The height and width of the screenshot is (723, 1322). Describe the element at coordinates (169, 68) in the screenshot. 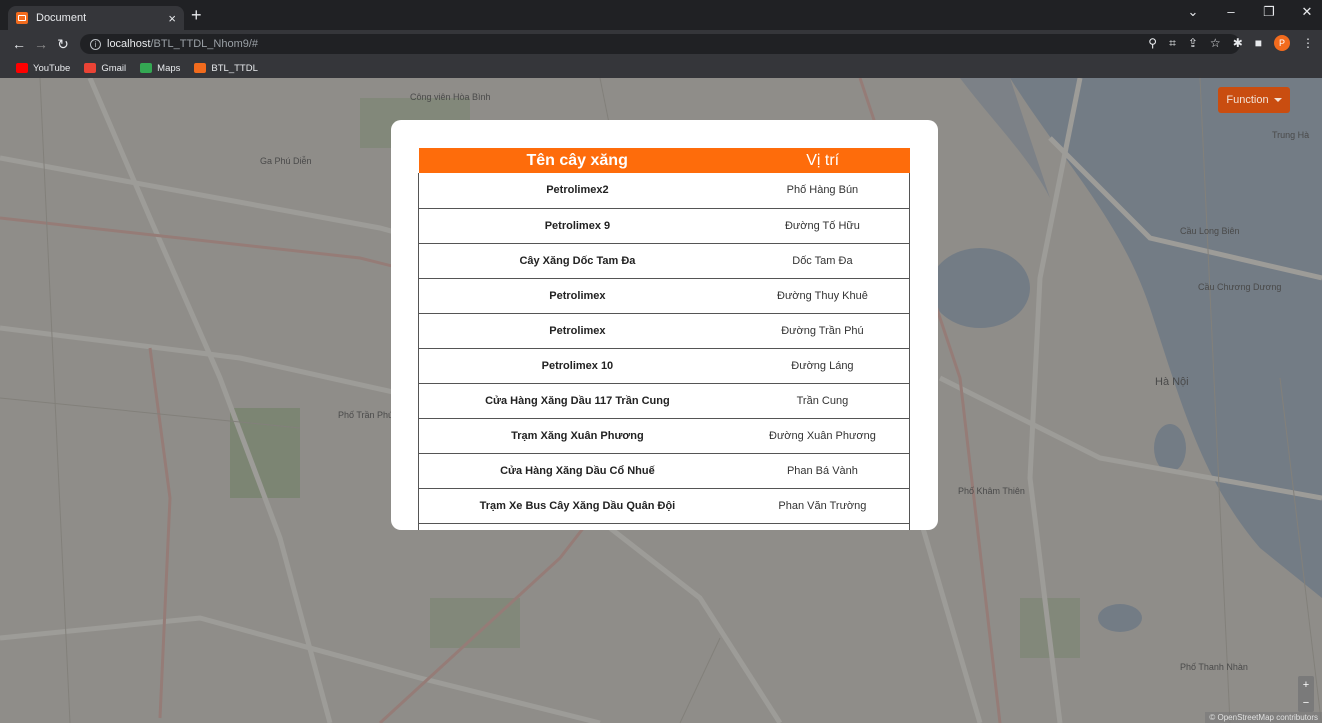

I see `bookmark-label: Maps` at that location.